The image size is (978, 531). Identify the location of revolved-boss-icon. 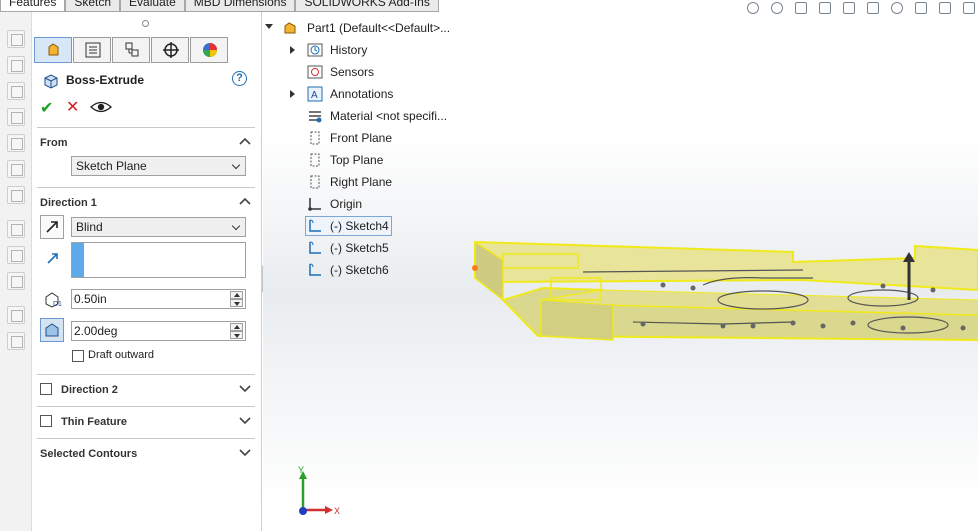
(16, 65).